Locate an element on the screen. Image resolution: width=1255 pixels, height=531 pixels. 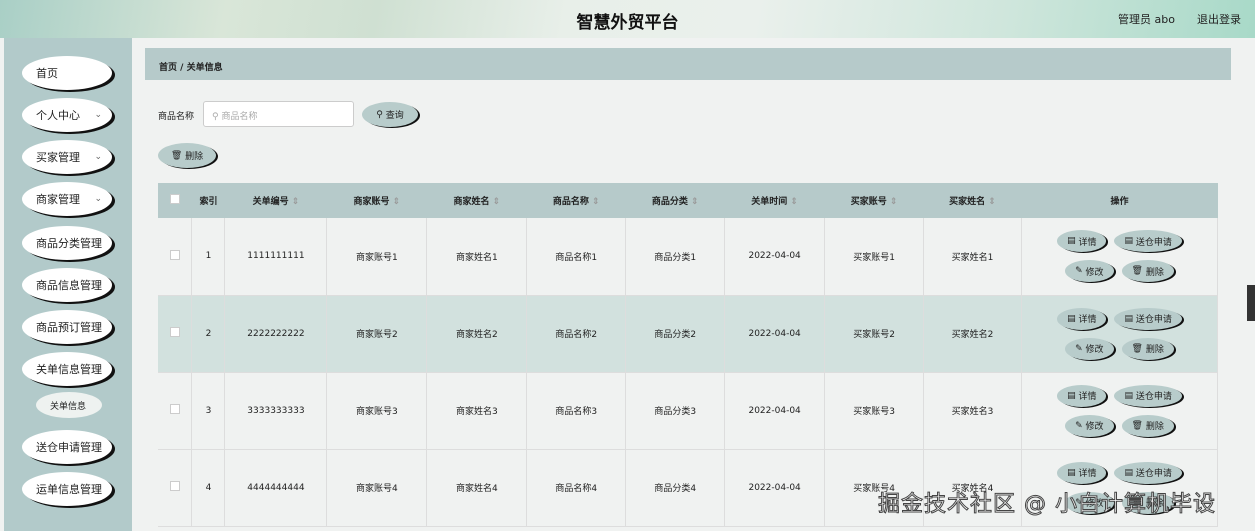
sidebar-item: 商品预订管理 is located at coordinates (67, 327).